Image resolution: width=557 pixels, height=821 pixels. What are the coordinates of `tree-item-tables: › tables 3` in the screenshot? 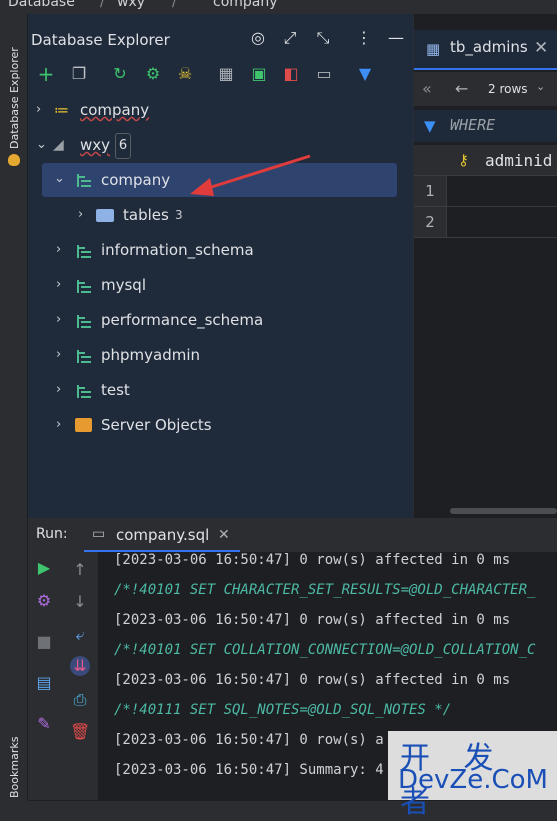 It's located at (220, 216).